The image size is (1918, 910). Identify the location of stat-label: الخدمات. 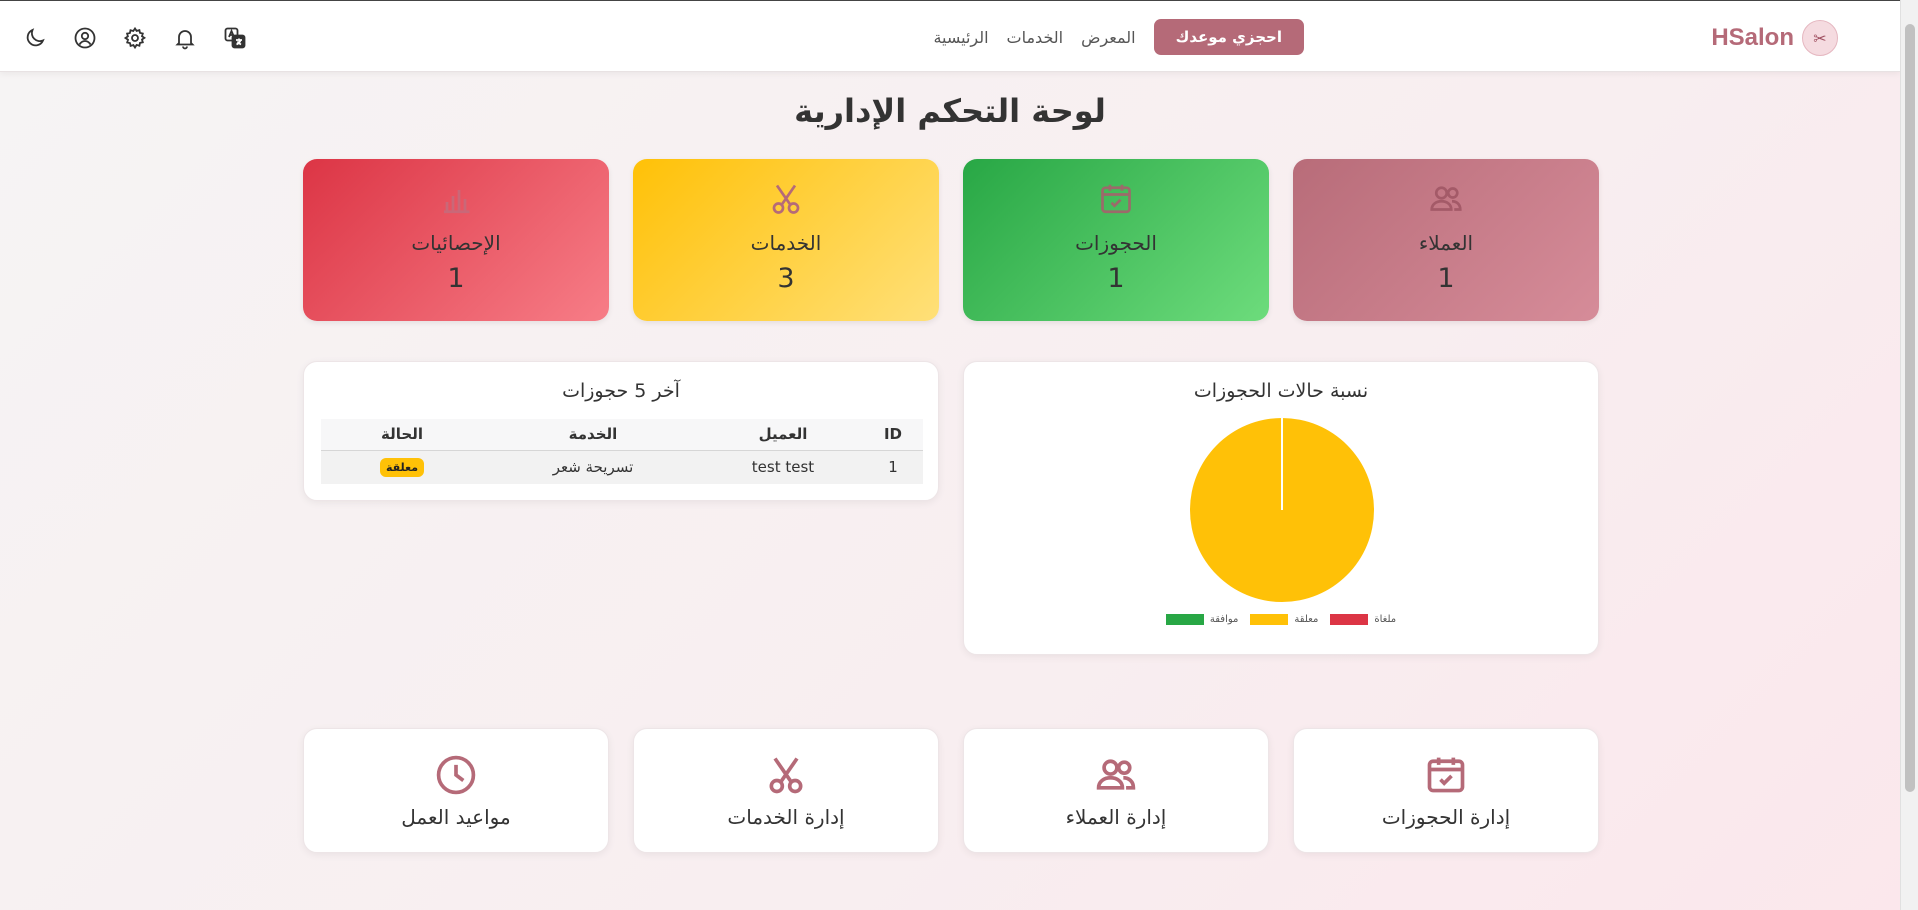
(786, 243).